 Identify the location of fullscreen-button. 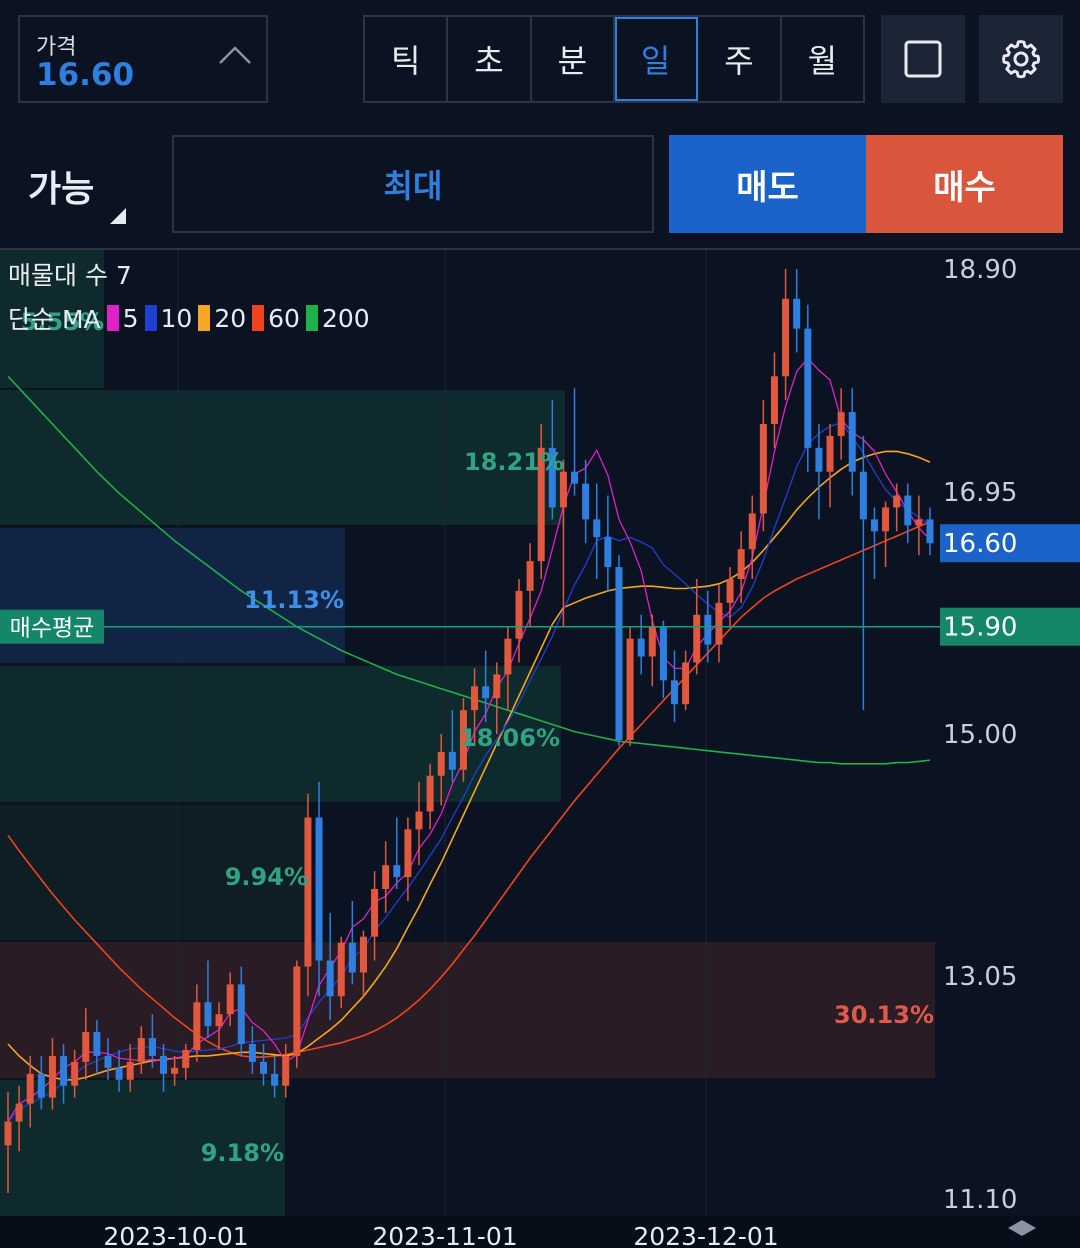
(923, 59).